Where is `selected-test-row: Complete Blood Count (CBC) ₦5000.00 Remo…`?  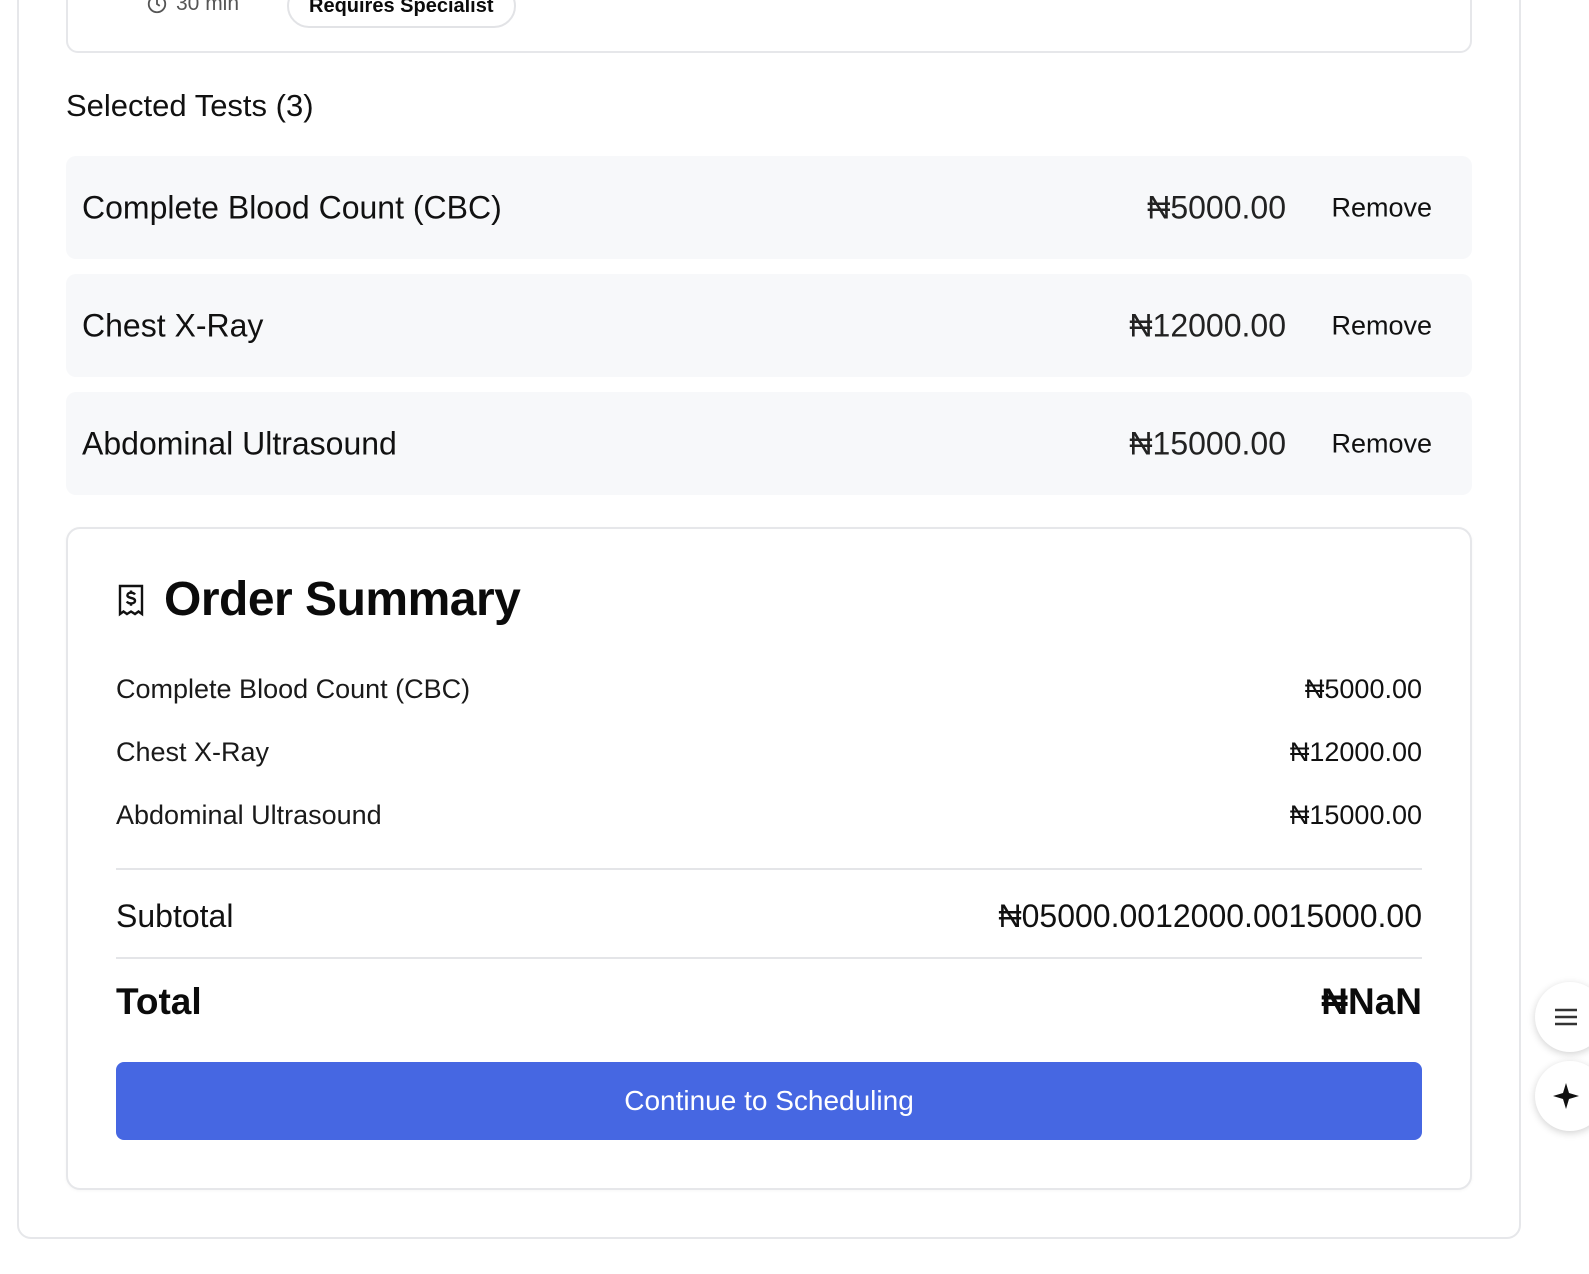 selected-test-row: Complete Blood Count (CBC) ₦5000.00 Remo… is located at coordinates (769, 207).